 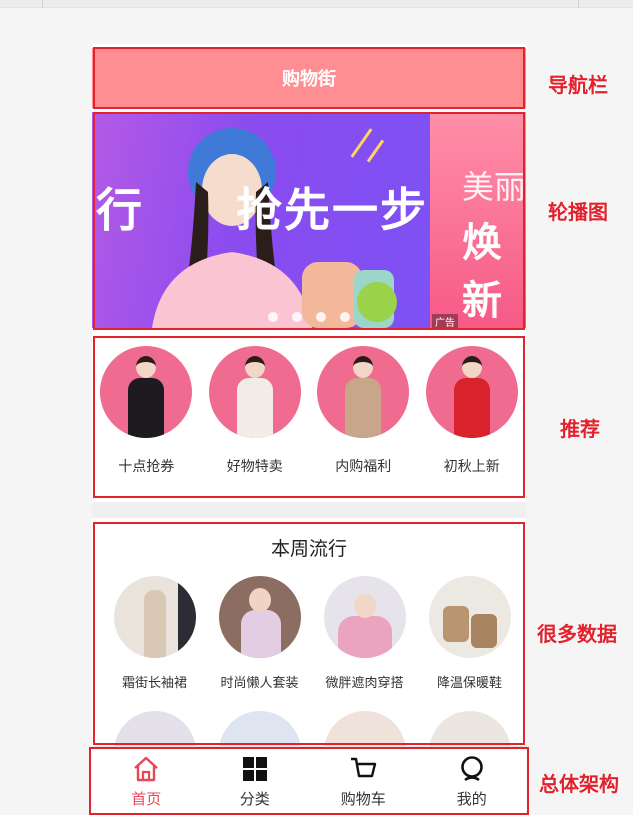 What do you see at coordinates (309, 78) in the screenshot?
I see `navbar-annotation-box` at bounding box center [309, 78].